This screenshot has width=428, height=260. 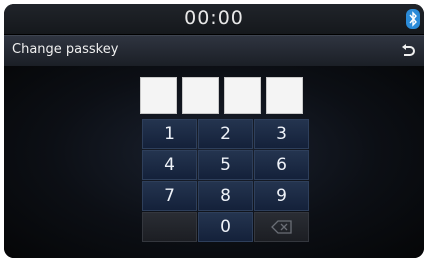 I want to click on key-0: 0, so click(x=225, y=227).